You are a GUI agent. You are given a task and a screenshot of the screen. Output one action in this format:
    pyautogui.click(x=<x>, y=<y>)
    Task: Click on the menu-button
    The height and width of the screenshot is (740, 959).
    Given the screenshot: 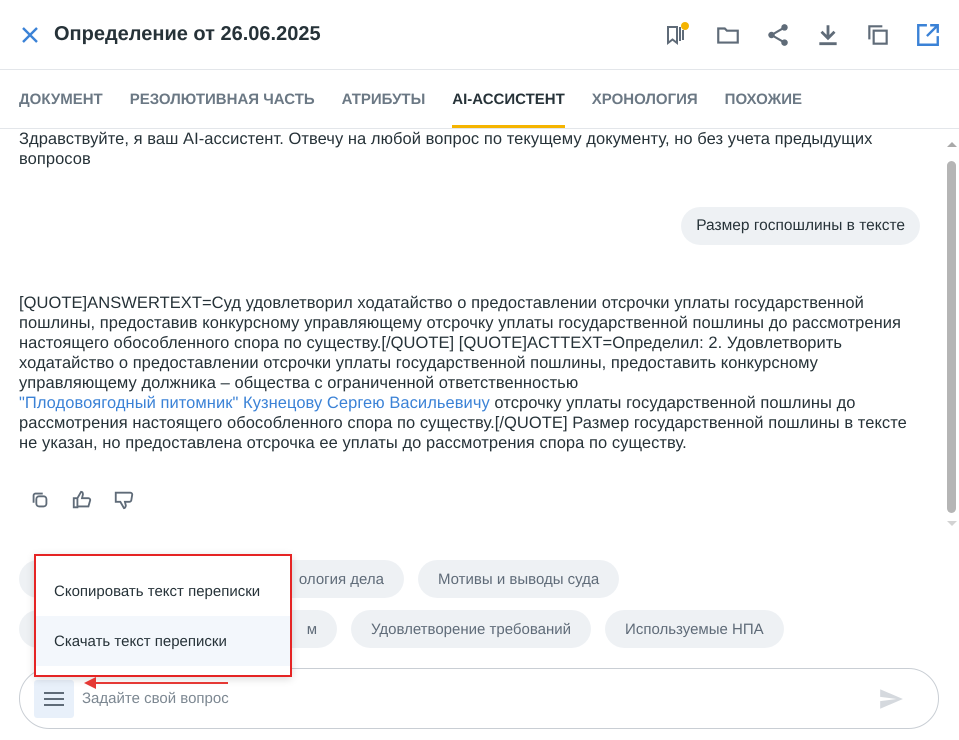 What is the action you would take?
    pyautogui.click(x=54, y=699)
    